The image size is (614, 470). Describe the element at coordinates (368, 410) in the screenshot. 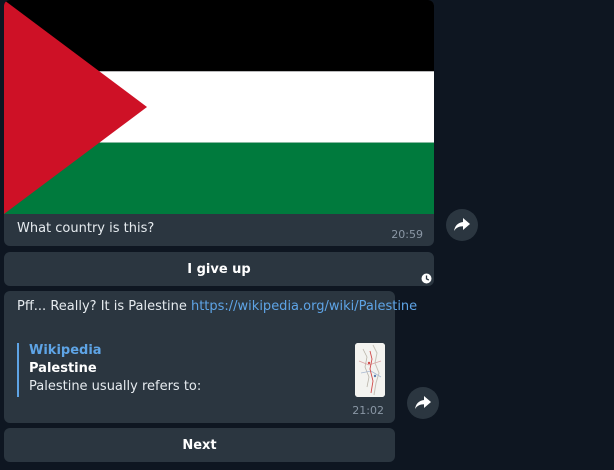

I see `message-time: 21:02` at that location.